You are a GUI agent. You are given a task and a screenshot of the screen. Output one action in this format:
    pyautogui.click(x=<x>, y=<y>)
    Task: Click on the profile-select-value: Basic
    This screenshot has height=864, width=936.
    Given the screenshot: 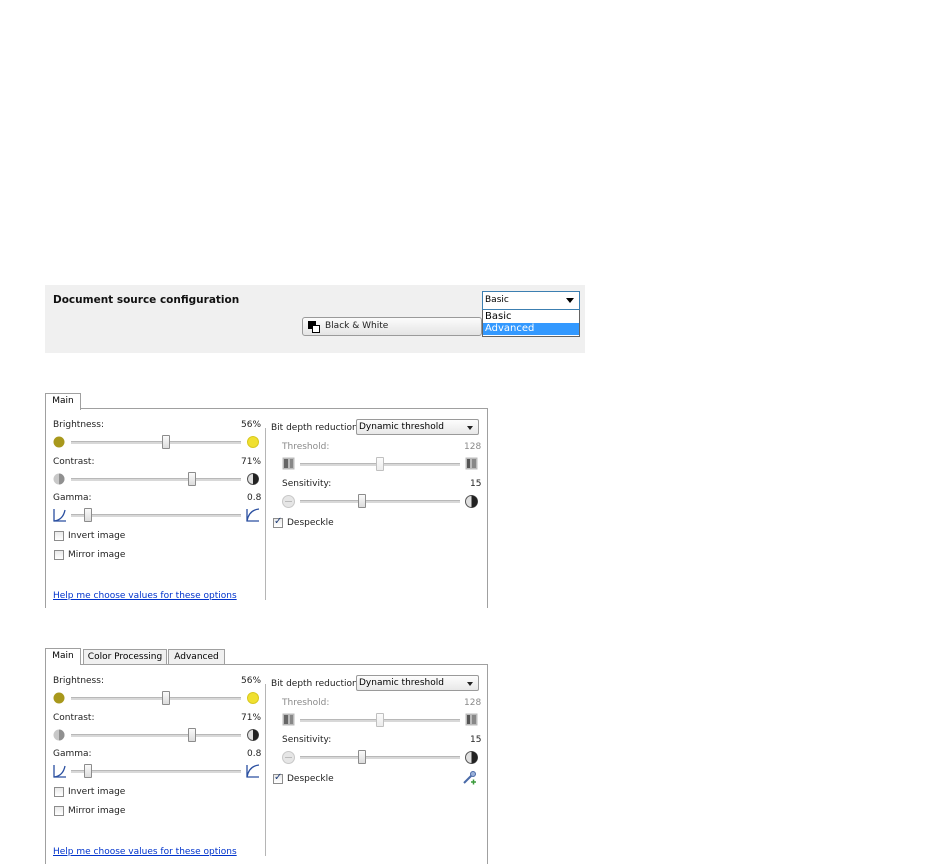 What is the action you would take?
    pyautogui.click(x=497, y=300)
    